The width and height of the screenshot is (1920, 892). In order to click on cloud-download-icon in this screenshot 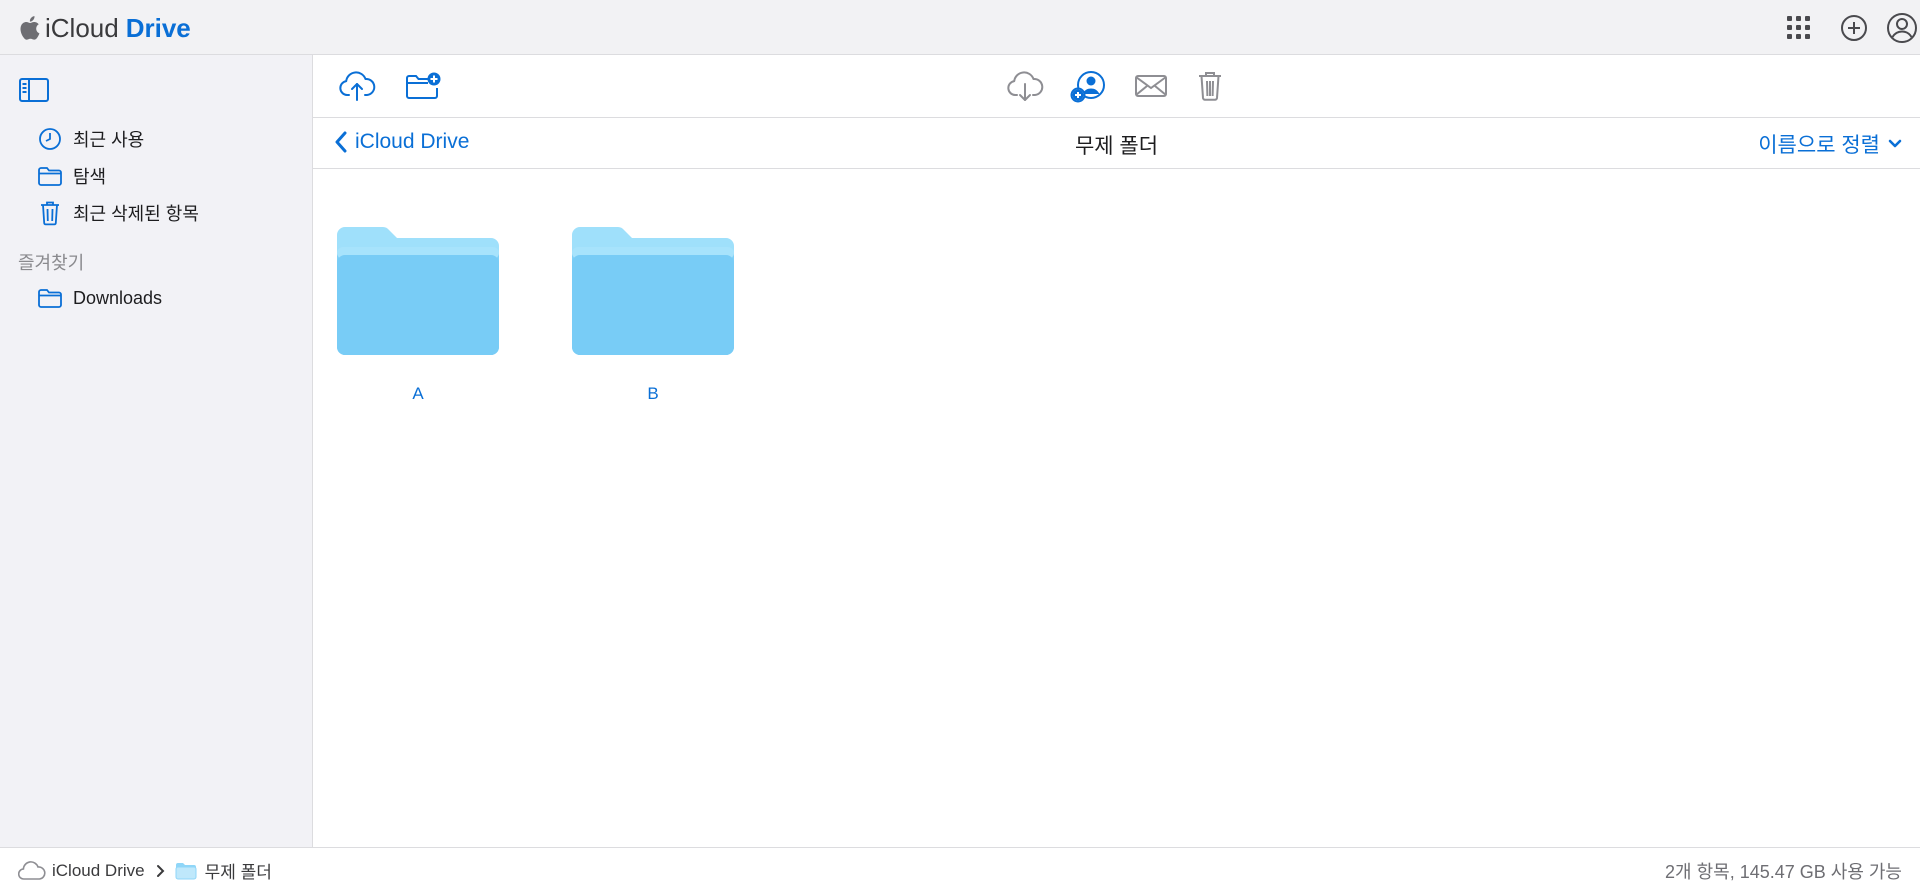, I will do `click(1025, 86)`.